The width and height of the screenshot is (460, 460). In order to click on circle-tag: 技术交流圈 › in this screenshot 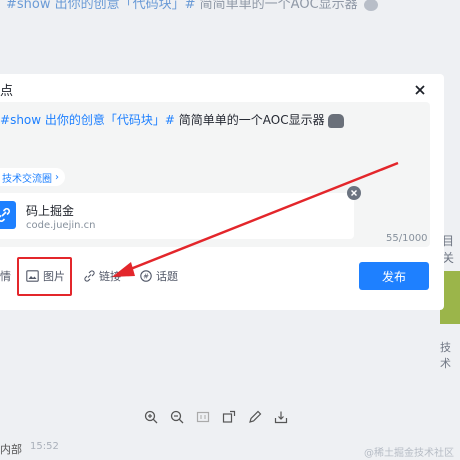, I will do `click(32, 177)`.